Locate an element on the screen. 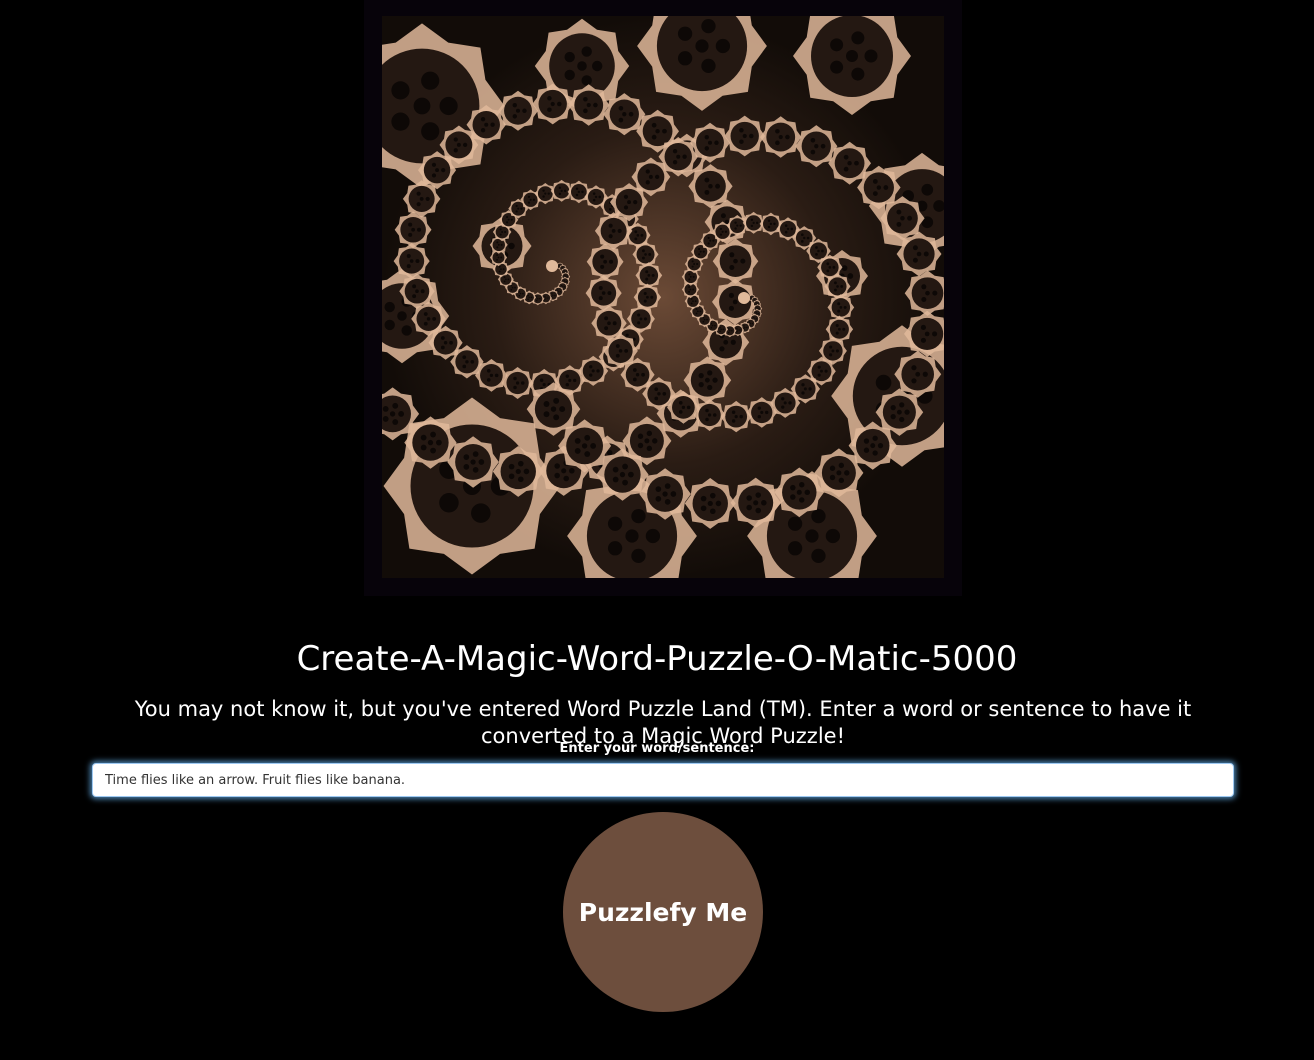 Image resolution: width=1314 pixels, height=1060 pixels. word-sentence-input is located at coordinates (663, 780).